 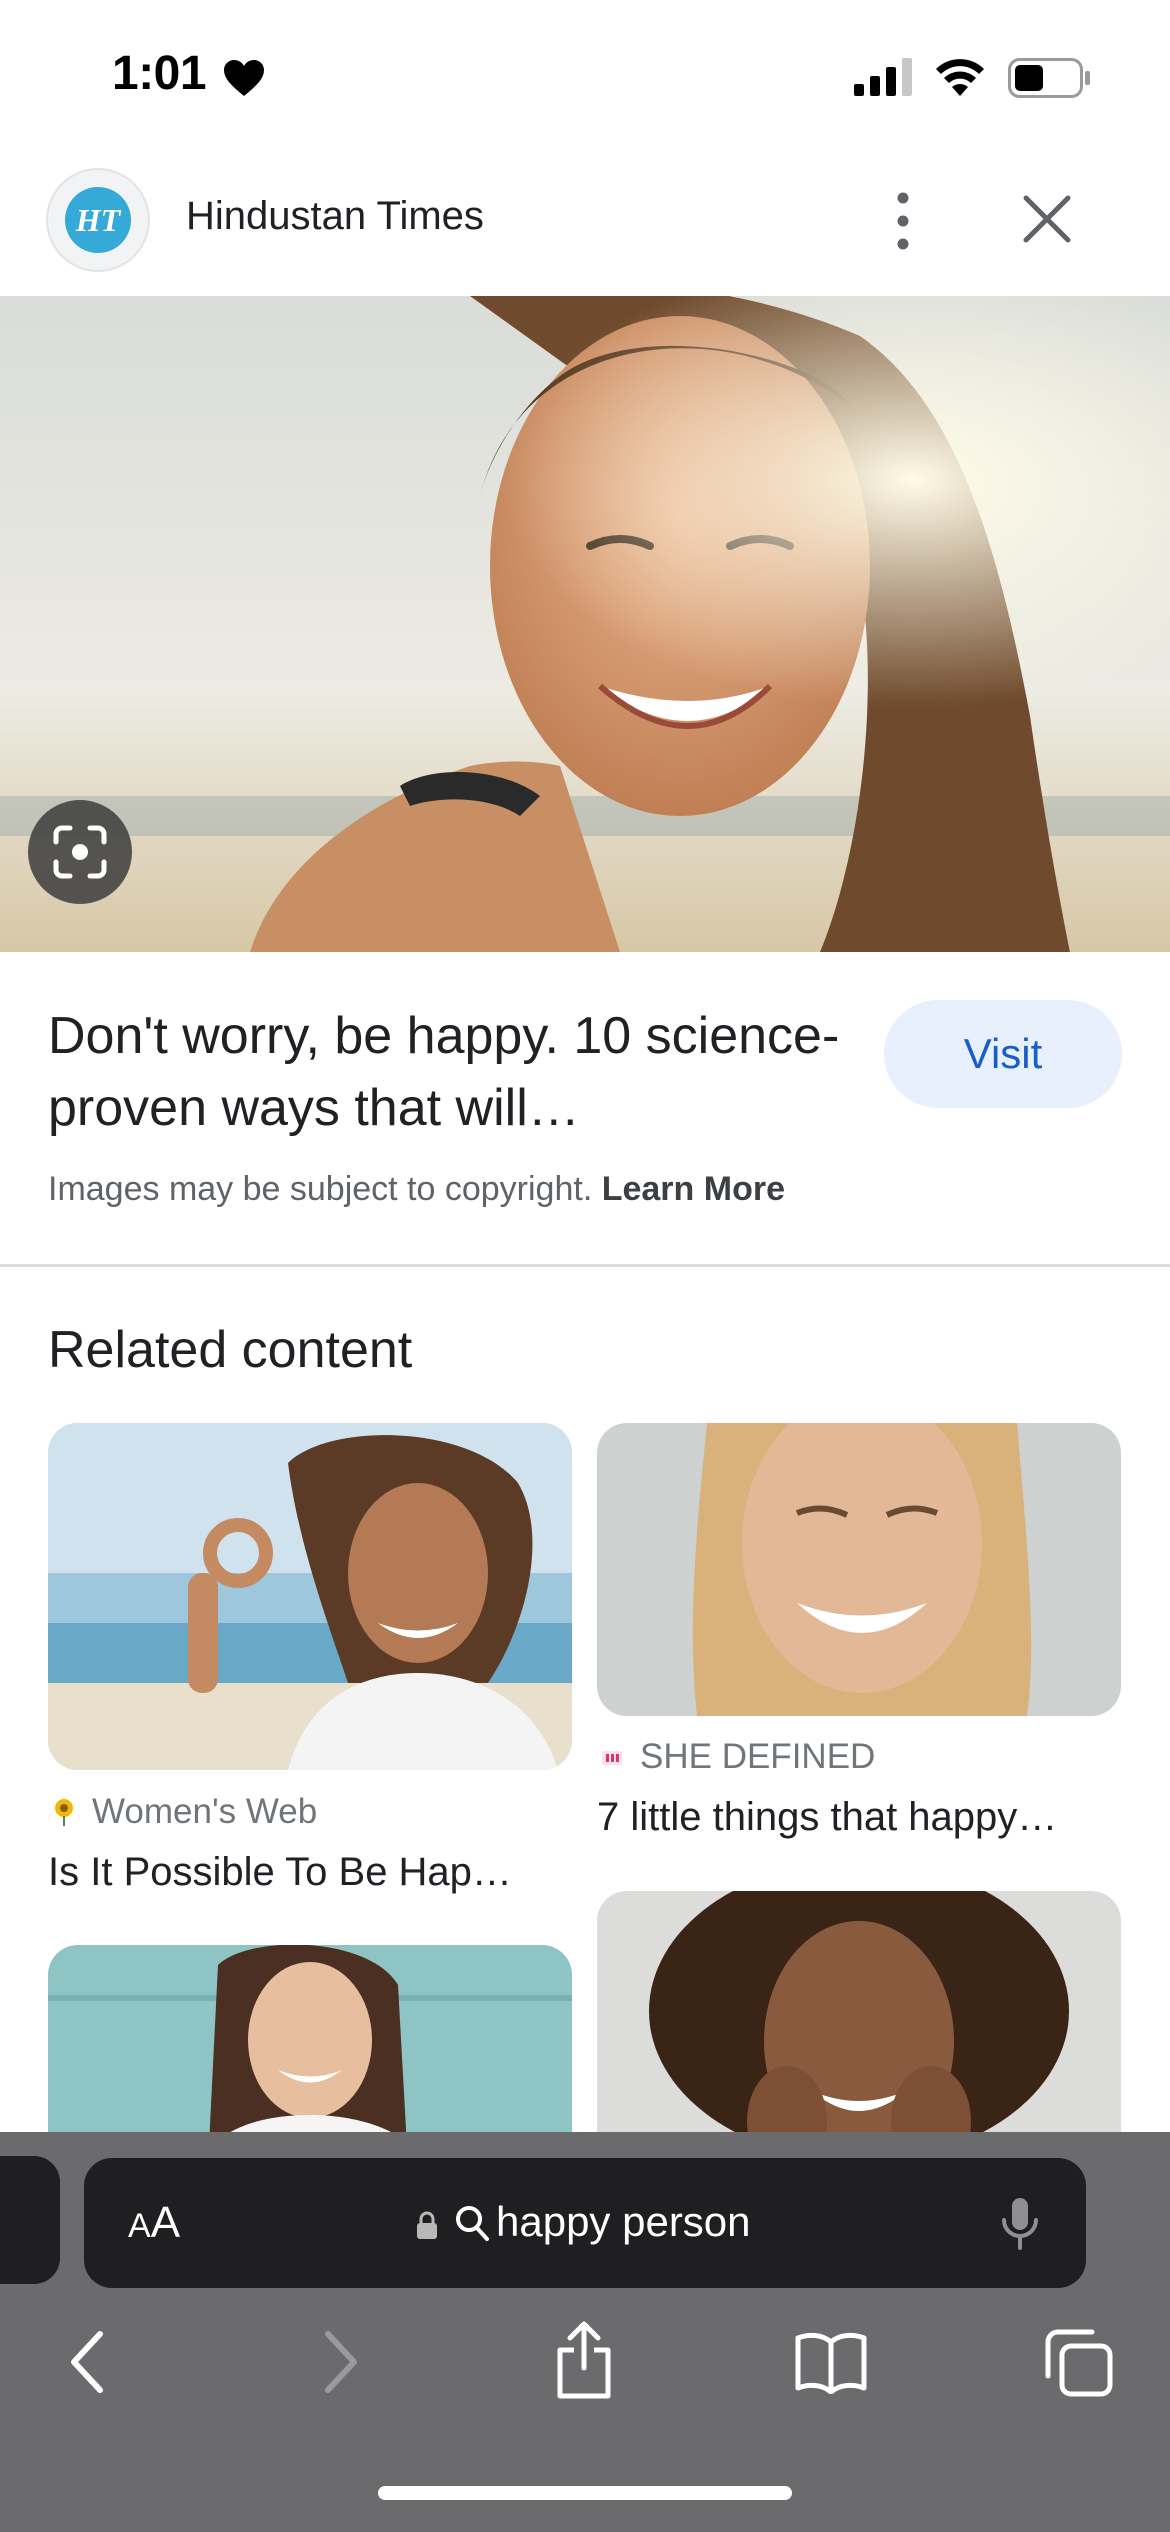 I want to click on related-card-source-2: SHE DEFINED, so click(x=737, y=1757).